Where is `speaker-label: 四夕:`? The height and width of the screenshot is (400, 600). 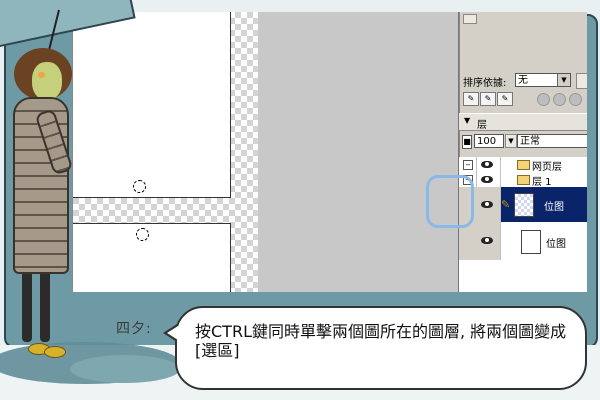
speaker-label: 四夕: is located at coordinates (134, 329).